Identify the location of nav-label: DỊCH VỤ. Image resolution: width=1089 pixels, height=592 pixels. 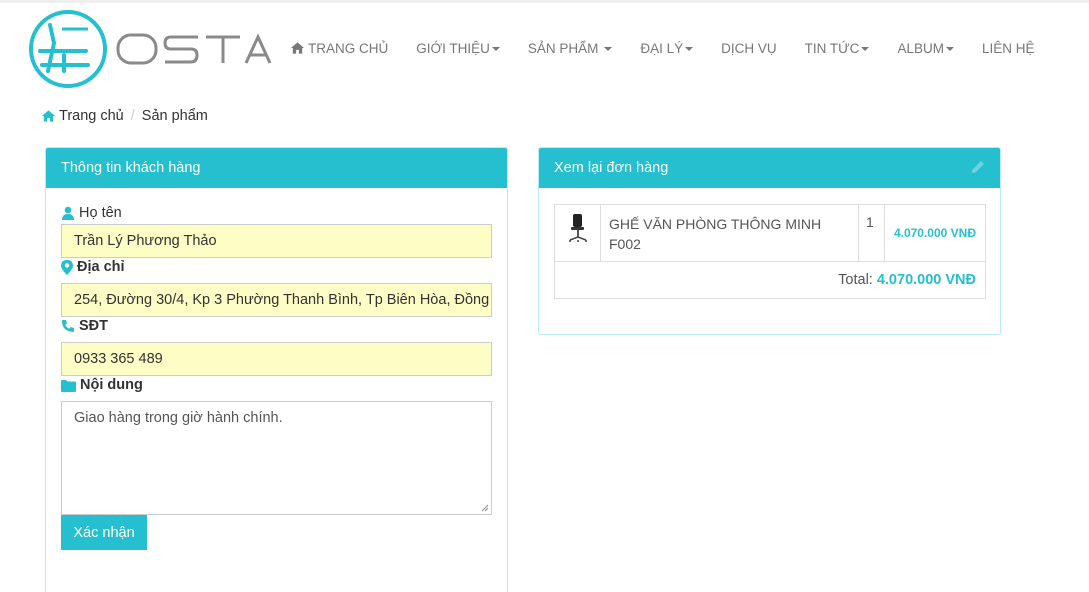
(749, 48).